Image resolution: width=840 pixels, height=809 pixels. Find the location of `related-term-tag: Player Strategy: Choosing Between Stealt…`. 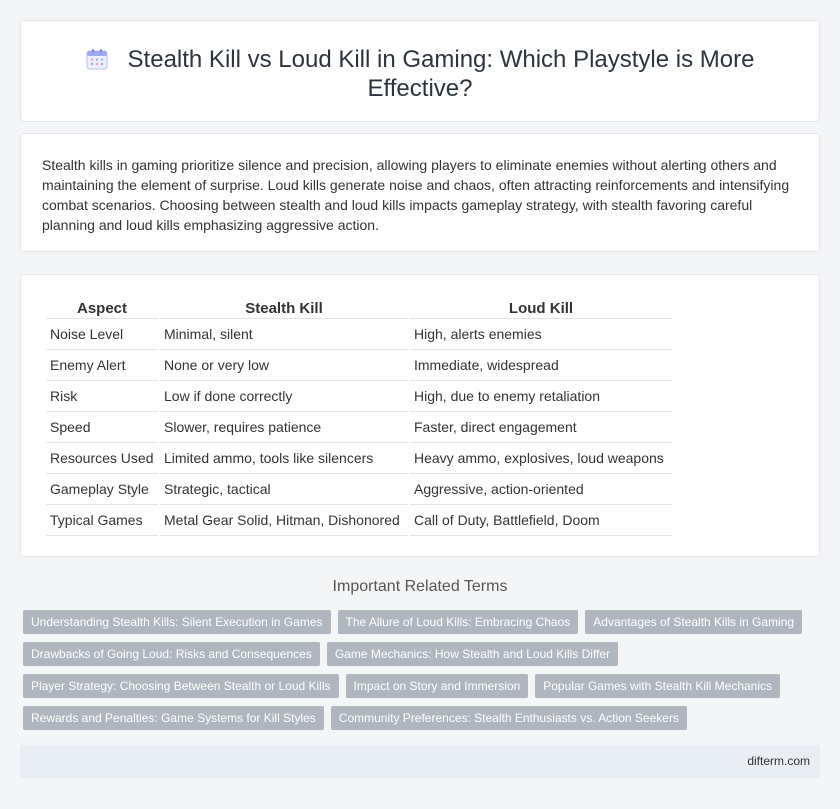

related-term-tag: Player Strategy: Choosing Between Stealt… is located at coordinates (181, 686).